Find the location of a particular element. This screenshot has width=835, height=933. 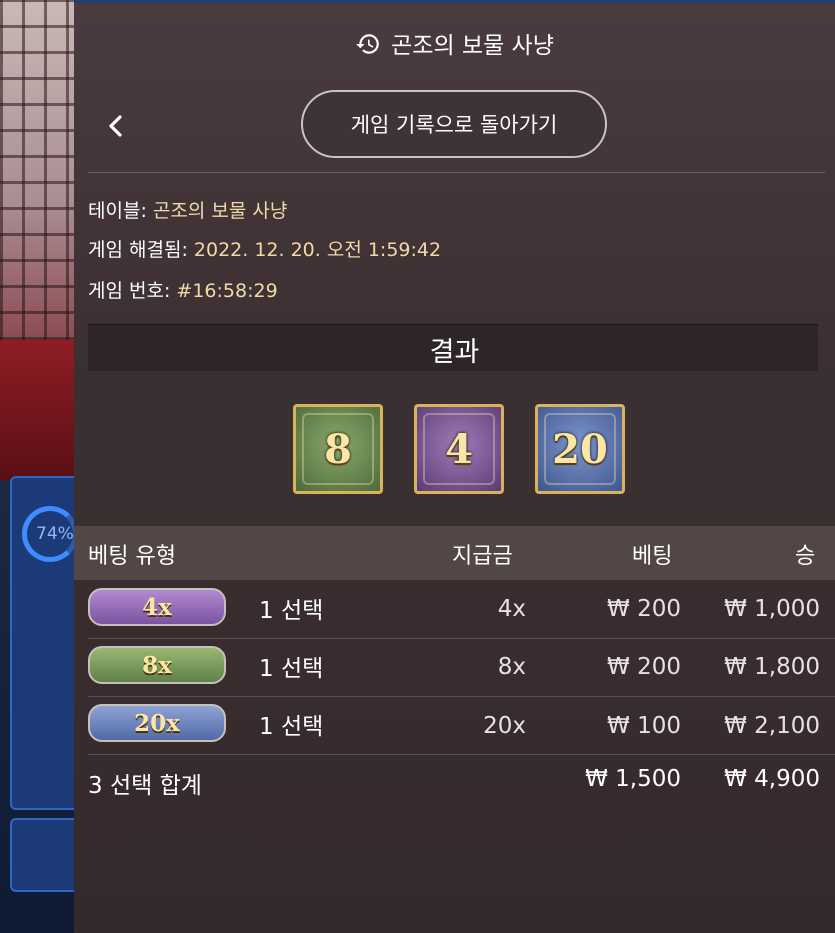

result-tile-value: 8 is located at coordinates (338, 449).